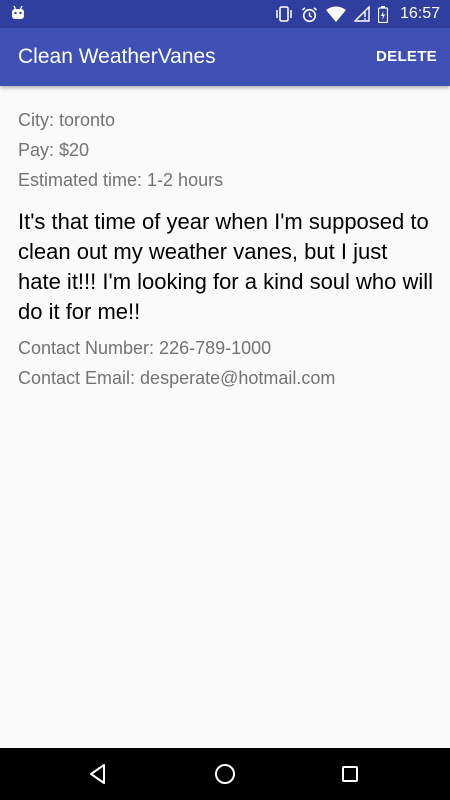 The height and width of the screenshot is (800, 450). I want to click on alarm-icon, so click(309, 14).